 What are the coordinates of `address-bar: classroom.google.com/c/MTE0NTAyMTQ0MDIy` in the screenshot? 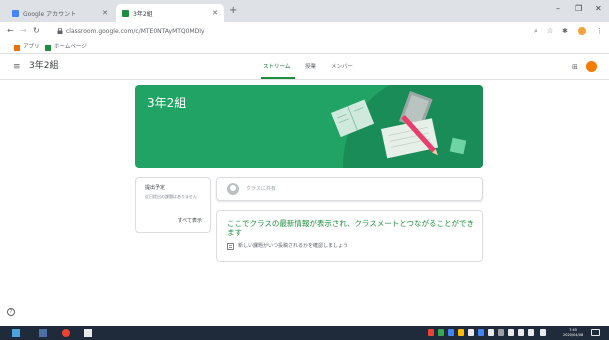 It's located at (135, 31).